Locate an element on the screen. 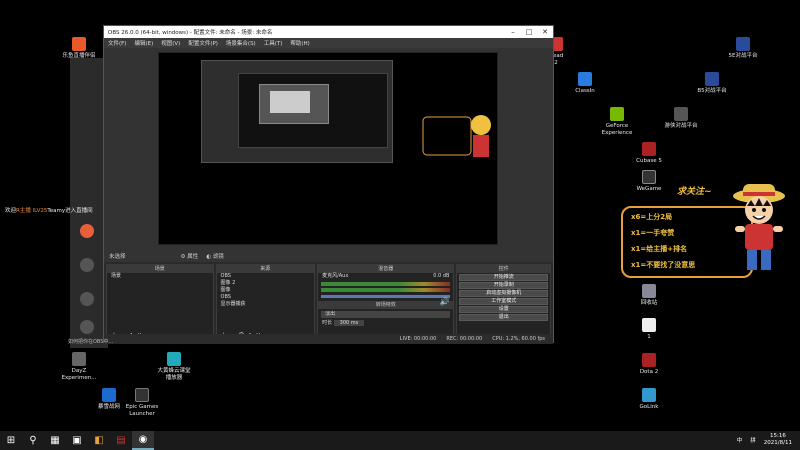 The image size is (800, 450). duration-label: 时长 is located at coordinates (327, 323).